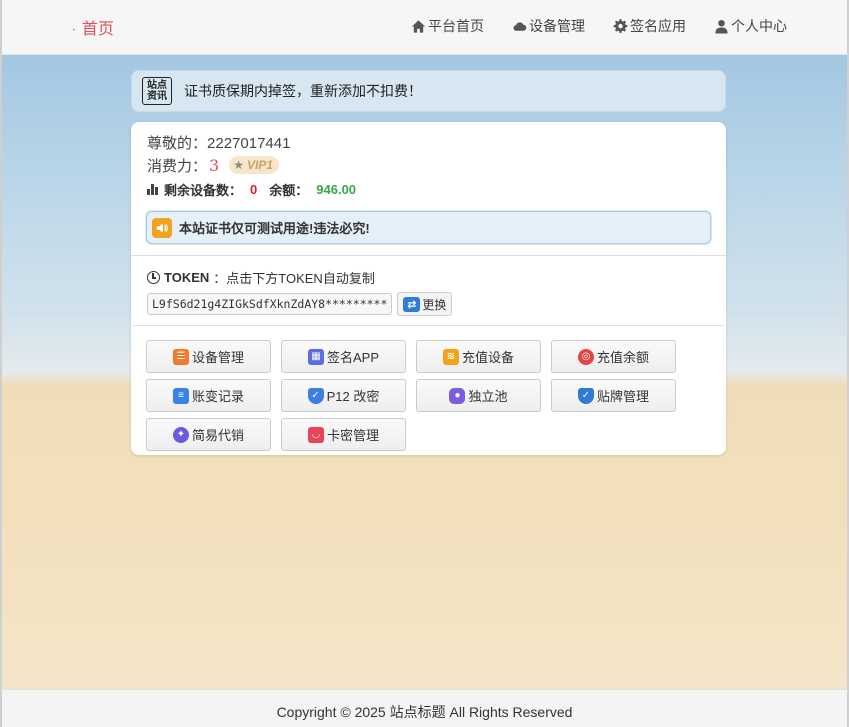  I want to click on nav-label: 个人中心, so click(759, 26).